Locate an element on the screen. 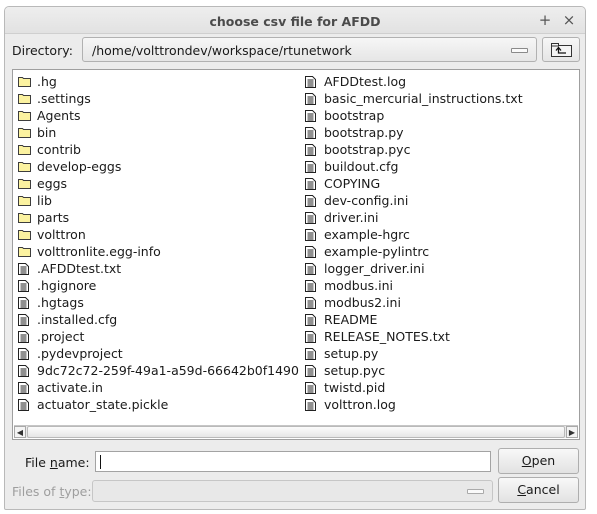 The width and height of the screenshot is (597, 514). folder-item: lib is located at coordinates (158, 200).